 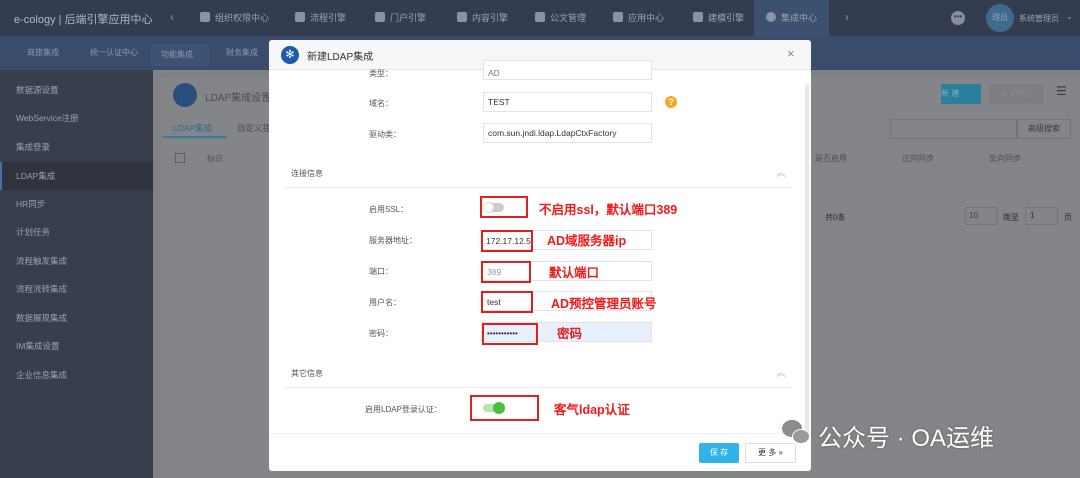 What do you see at coordinates (567, 70) in the screenshot?
I see `type-select: AD` at bounding box center [567, 70].